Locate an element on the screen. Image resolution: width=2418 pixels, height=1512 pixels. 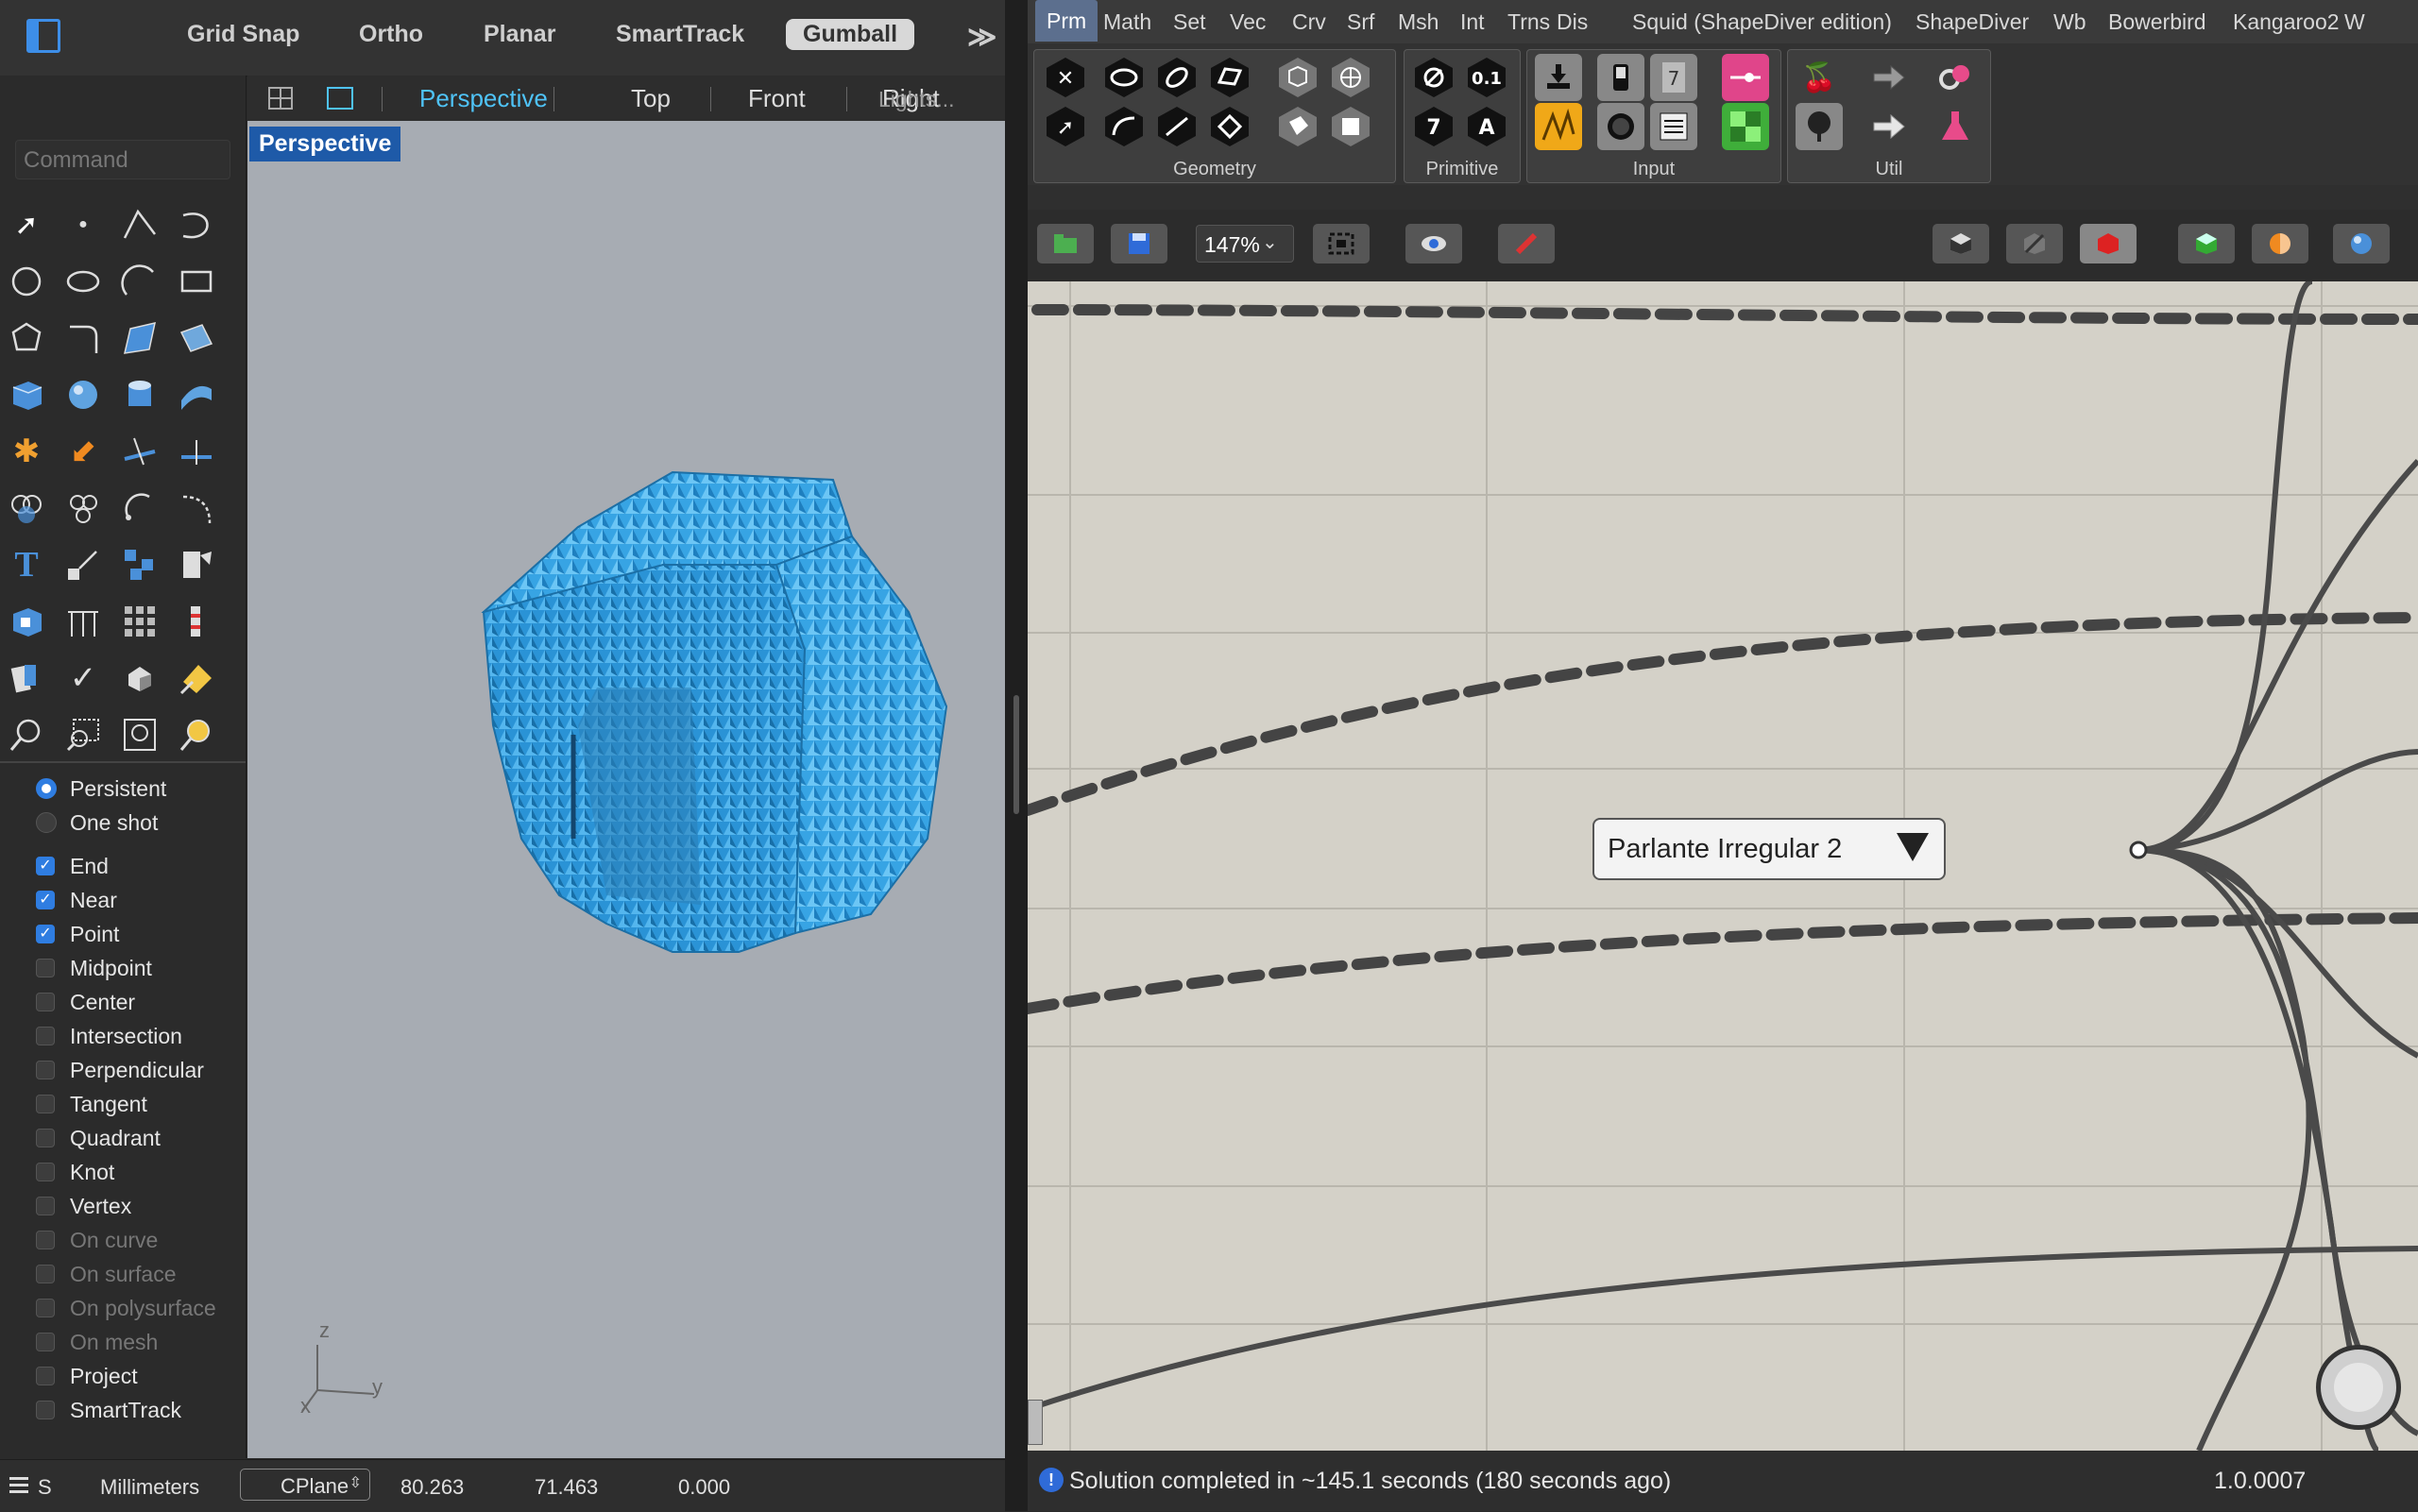
gh-tab-wb: Wb is located at coordinates (2069, 22).